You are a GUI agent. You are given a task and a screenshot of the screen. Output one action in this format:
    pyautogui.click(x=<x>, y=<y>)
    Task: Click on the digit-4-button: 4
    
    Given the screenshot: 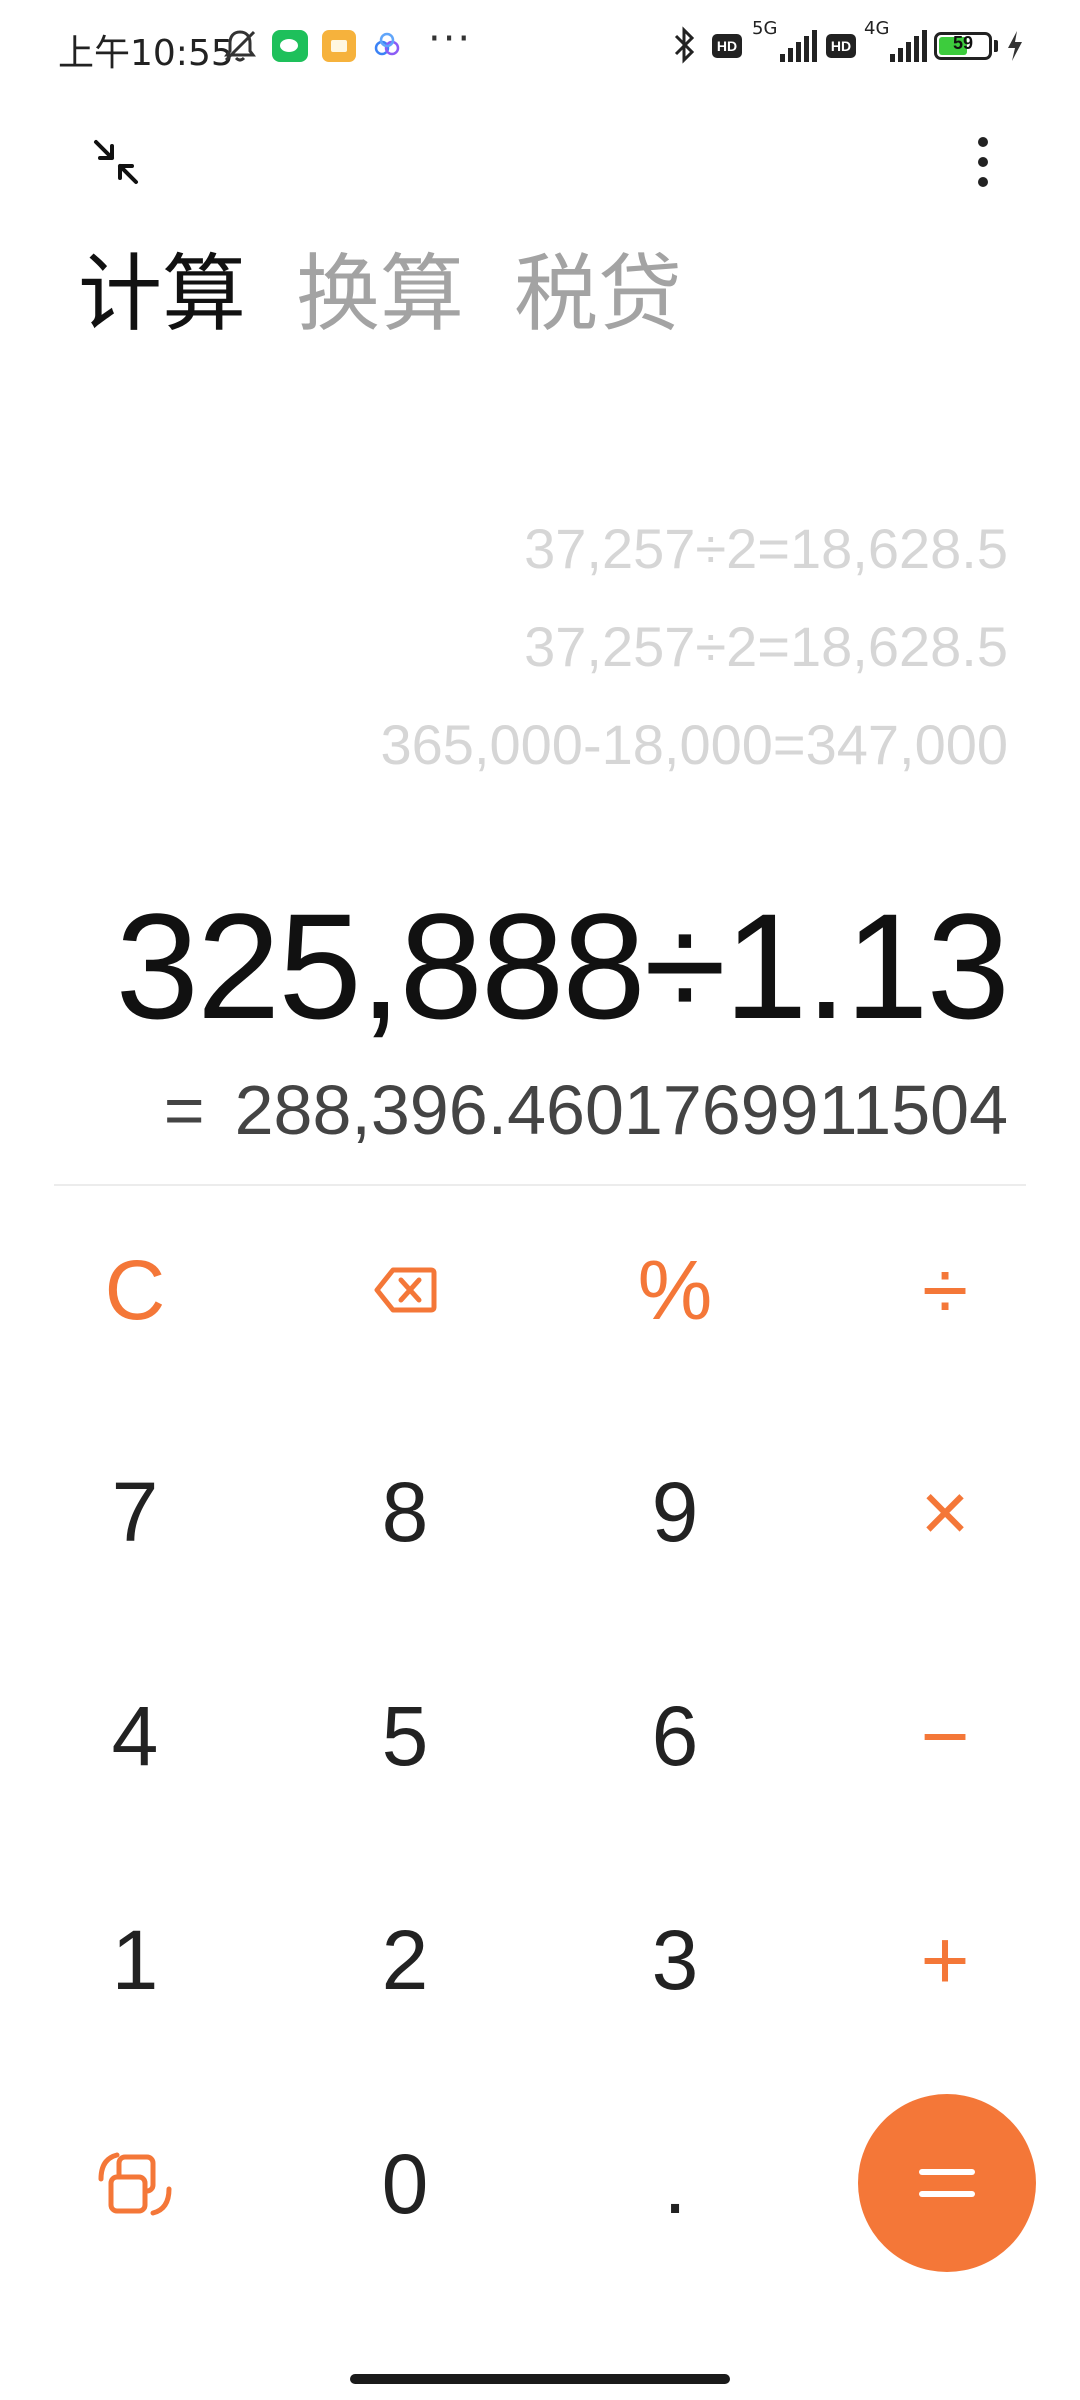 What is the action you would take?
    pyautogui.click(x=135, y=1736)
    